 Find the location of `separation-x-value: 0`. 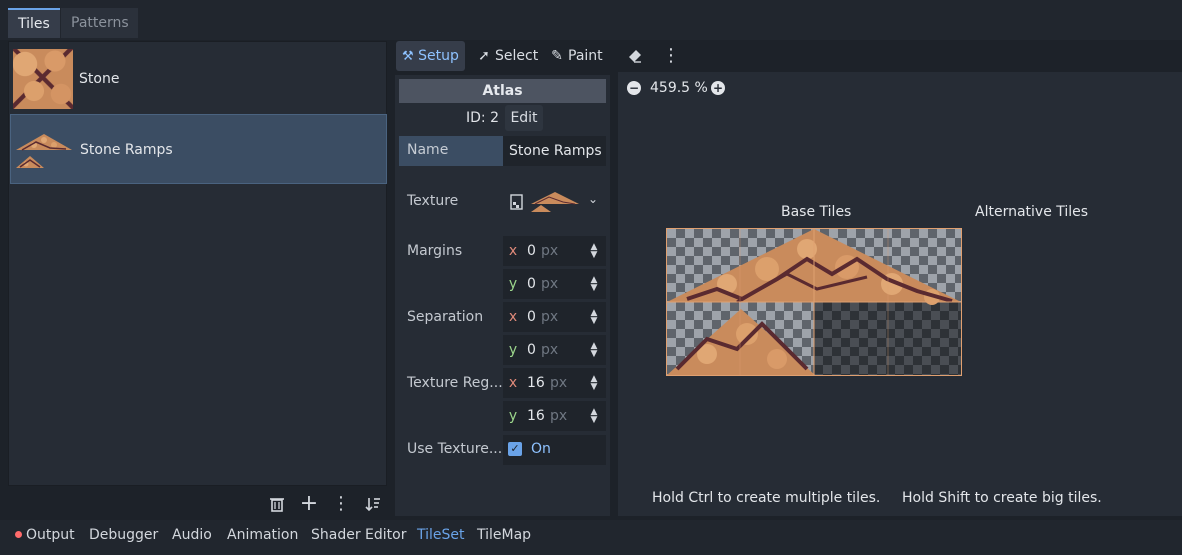

separation-x-value: 0 is located at coordinates (531, 317).